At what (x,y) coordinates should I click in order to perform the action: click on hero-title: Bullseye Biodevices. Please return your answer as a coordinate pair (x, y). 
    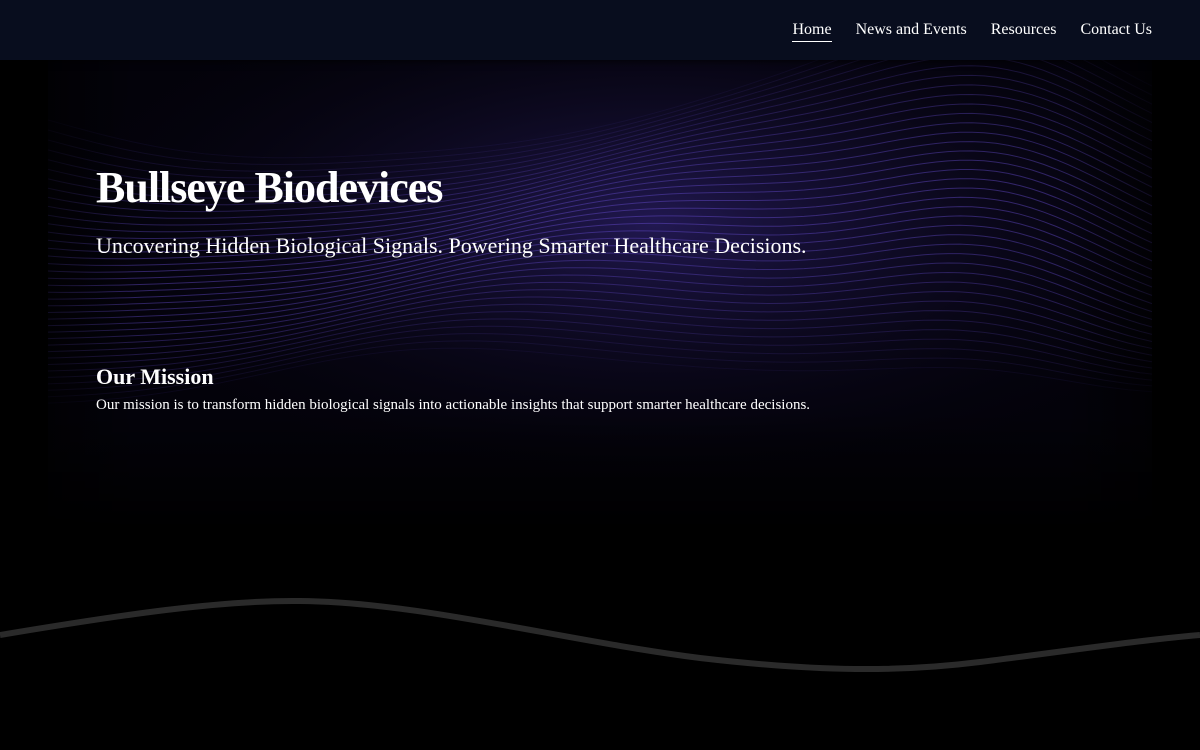
    Looking at the image, I should click on (269, 187).